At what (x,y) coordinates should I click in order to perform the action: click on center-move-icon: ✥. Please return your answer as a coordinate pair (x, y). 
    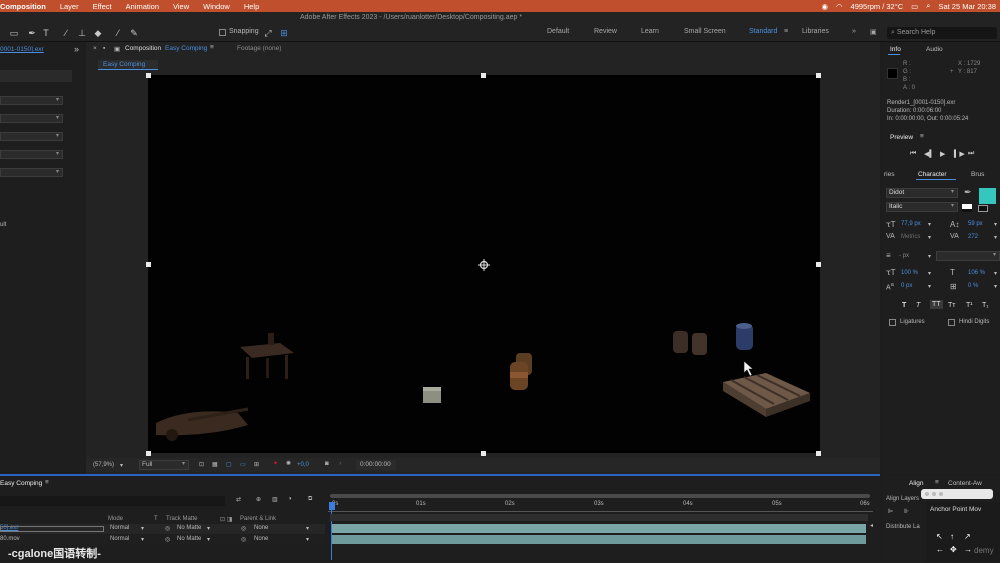
    Looking at the image, I should click on (953, 549).